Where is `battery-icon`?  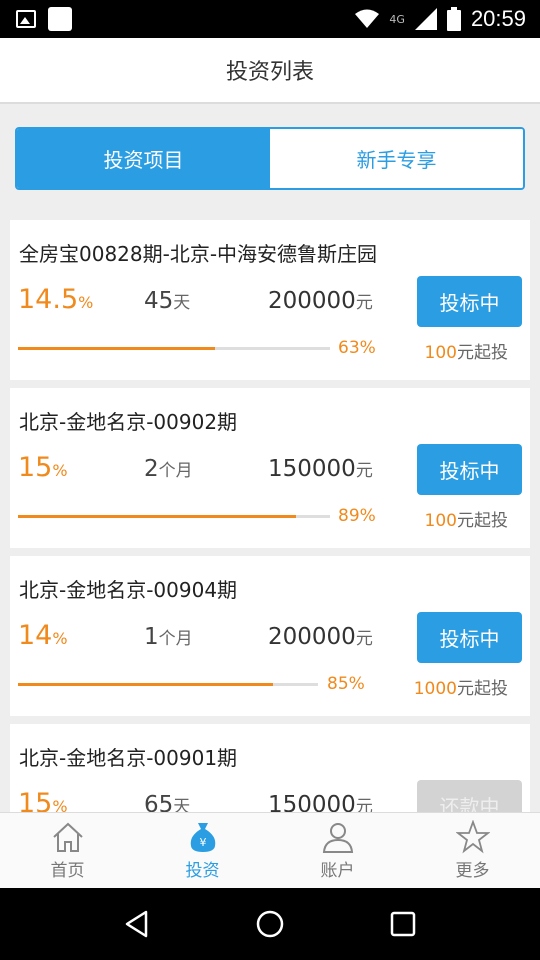 battery-icon is located at coordinates (453, 19).